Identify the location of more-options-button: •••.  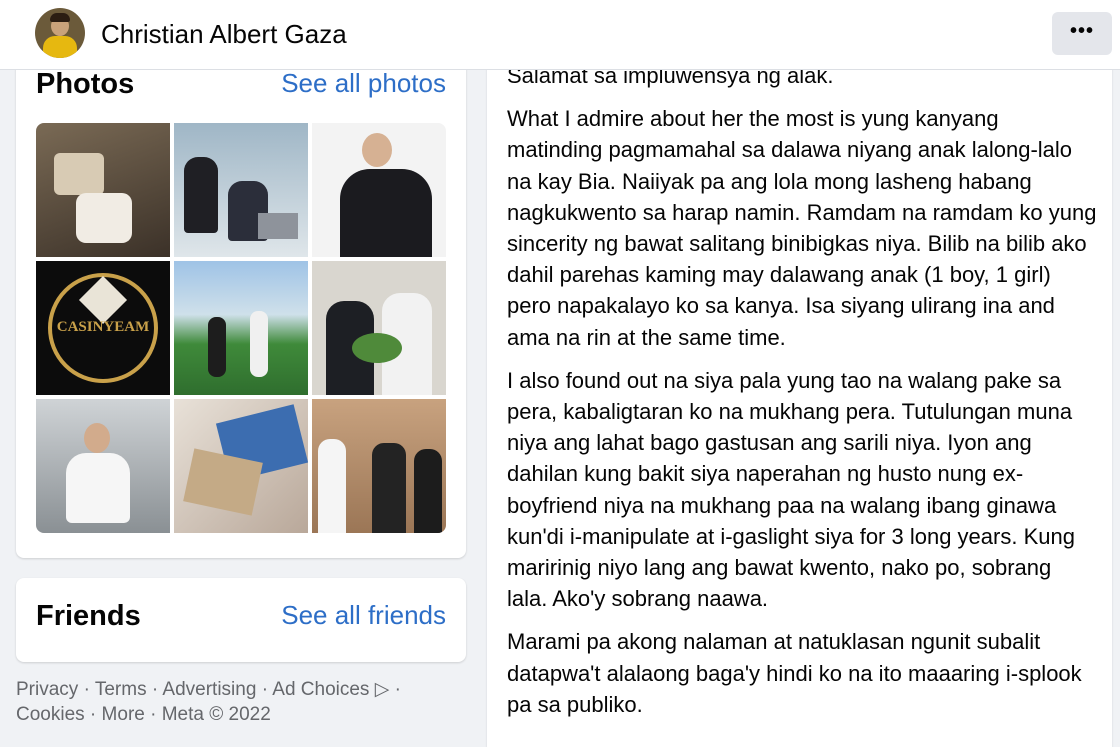
(1082, 33).